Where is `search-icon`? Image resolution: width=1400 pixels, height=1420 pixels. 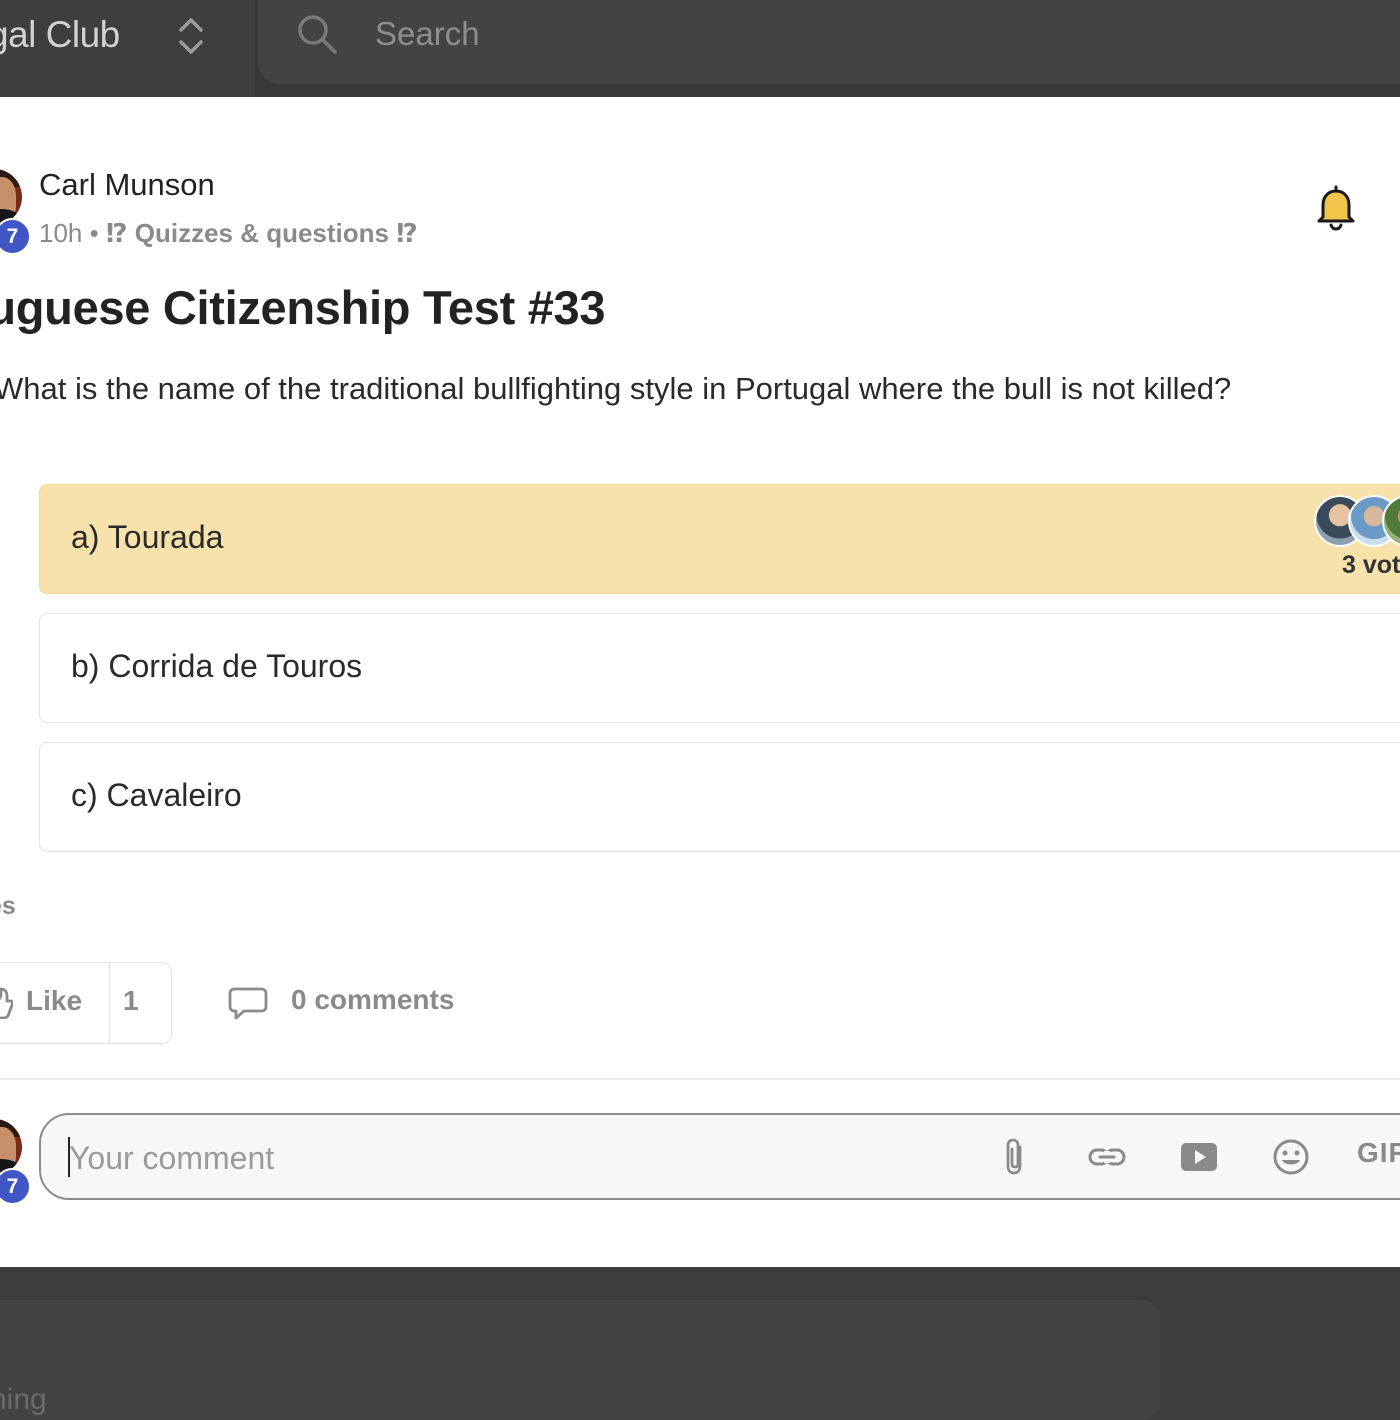
search-icon is located at coordinates (317, 34).